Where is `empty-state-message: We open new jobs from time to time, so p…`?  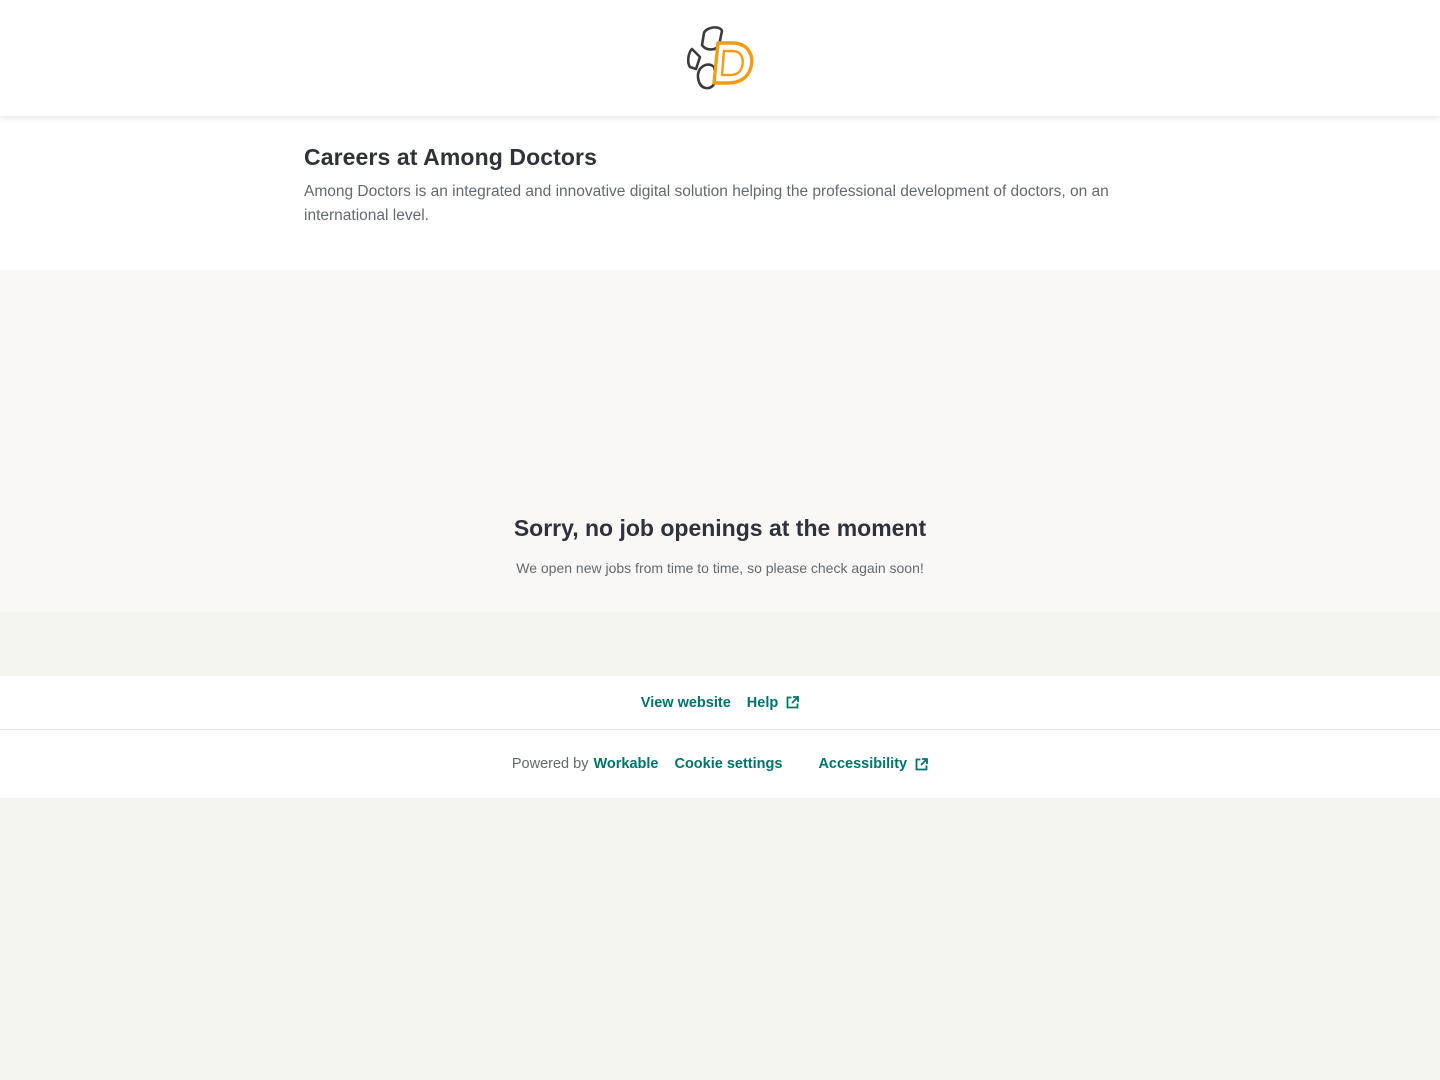 empty-state-message: We open new jobs from time to time, so p… is located at coordinates (720, 568).